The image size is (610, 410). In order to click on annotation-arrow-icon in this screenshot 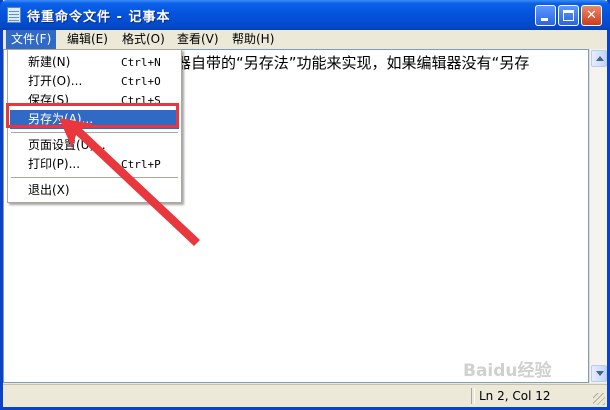, I will do `click(129, 182)`.